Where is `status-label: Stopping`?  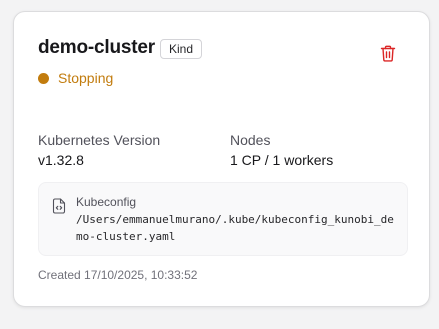
status-label: Stopping is located at coordinates (86, 78).